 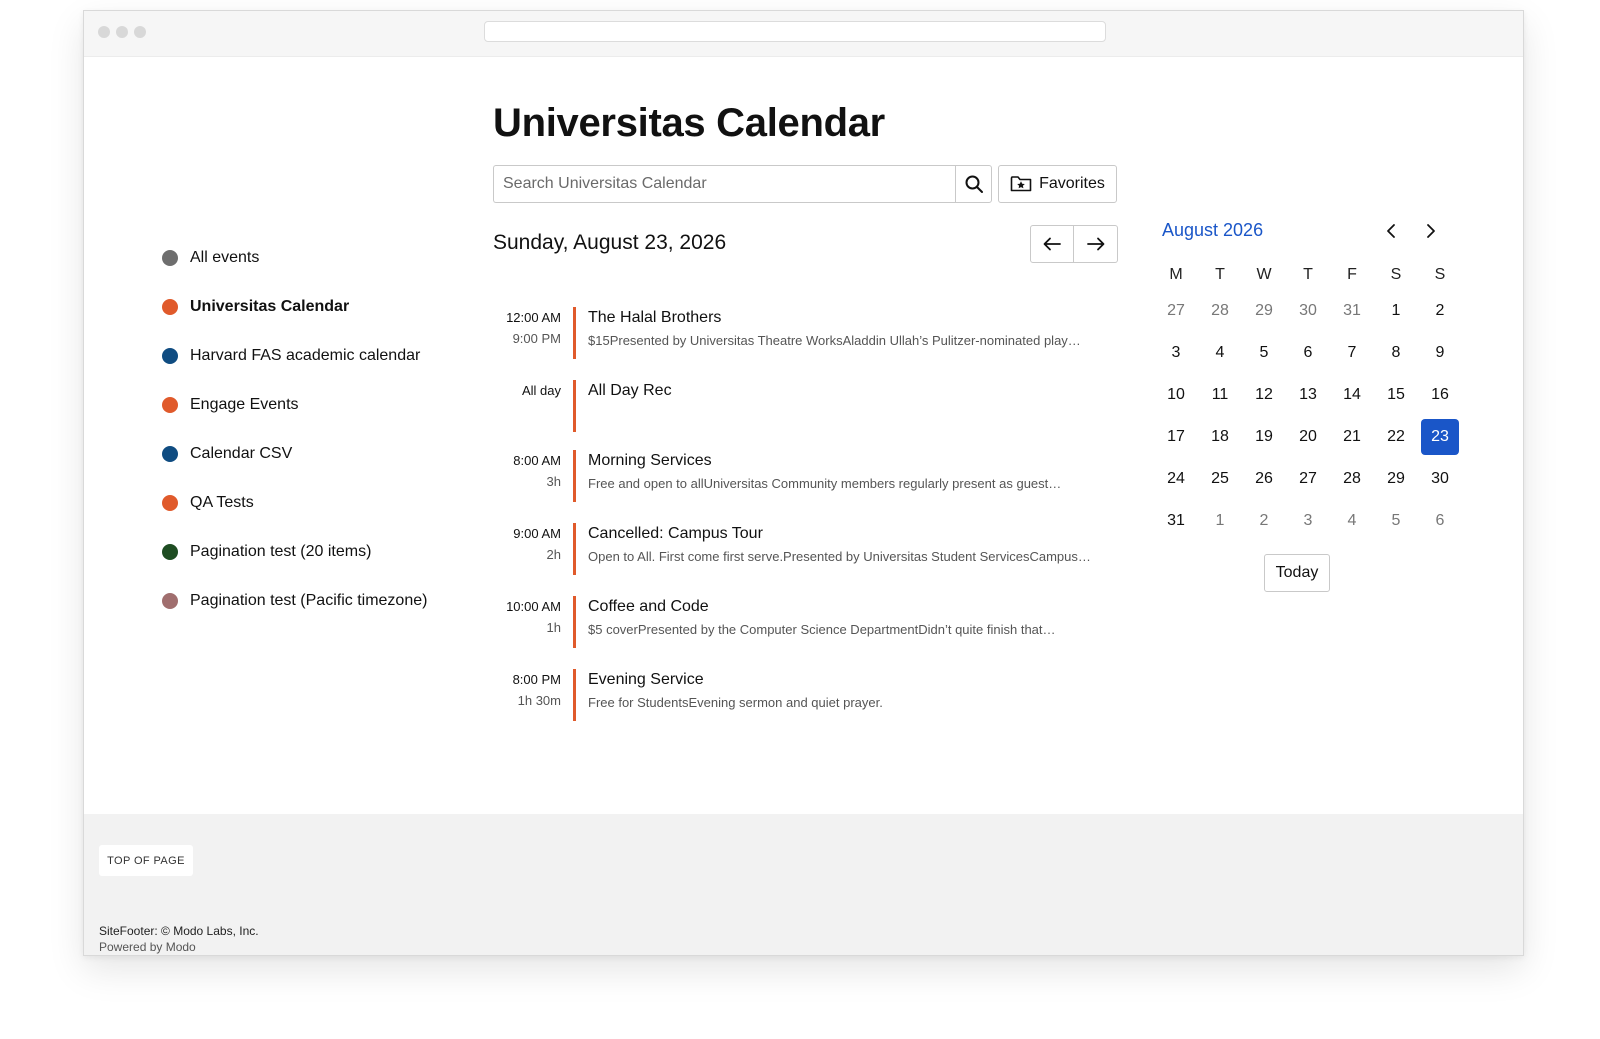 I want to click on day-cell: 26, so click(x=1264, y=479).